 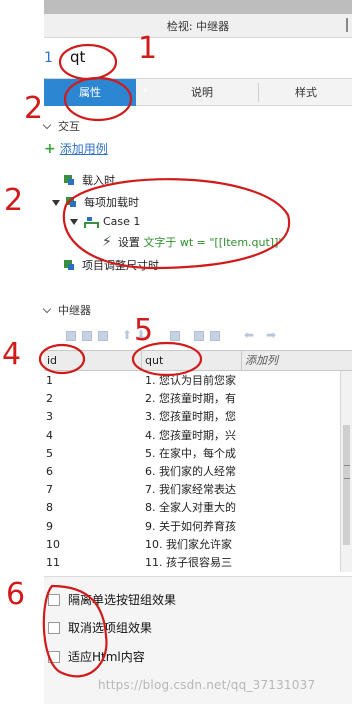 What do you see at coordinates (144, 330) in the screenshot?
I see `annotation-number: 5` at bounding box center [144, 330].